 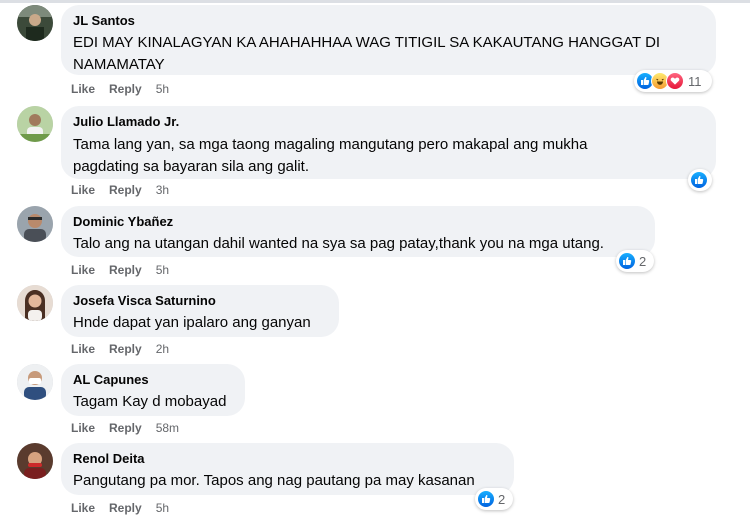 What do you see at coordinates (153, 390) in the screenshot?
I see `comment-bubble: AL Capunes Tagam Kay d mobayad` at bounding box center [153, 390].